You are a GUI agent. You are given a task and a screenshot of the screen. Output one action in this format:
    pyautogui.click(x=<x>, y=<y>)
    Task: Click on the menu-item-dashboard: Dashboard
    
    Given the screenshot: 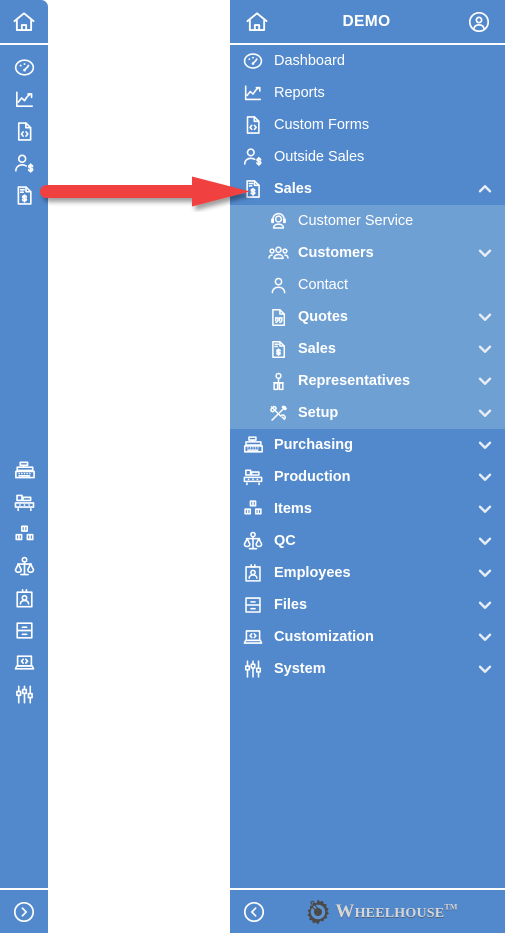 What is the action you would take?
    pyautogui.click(x=367, y=61)
    